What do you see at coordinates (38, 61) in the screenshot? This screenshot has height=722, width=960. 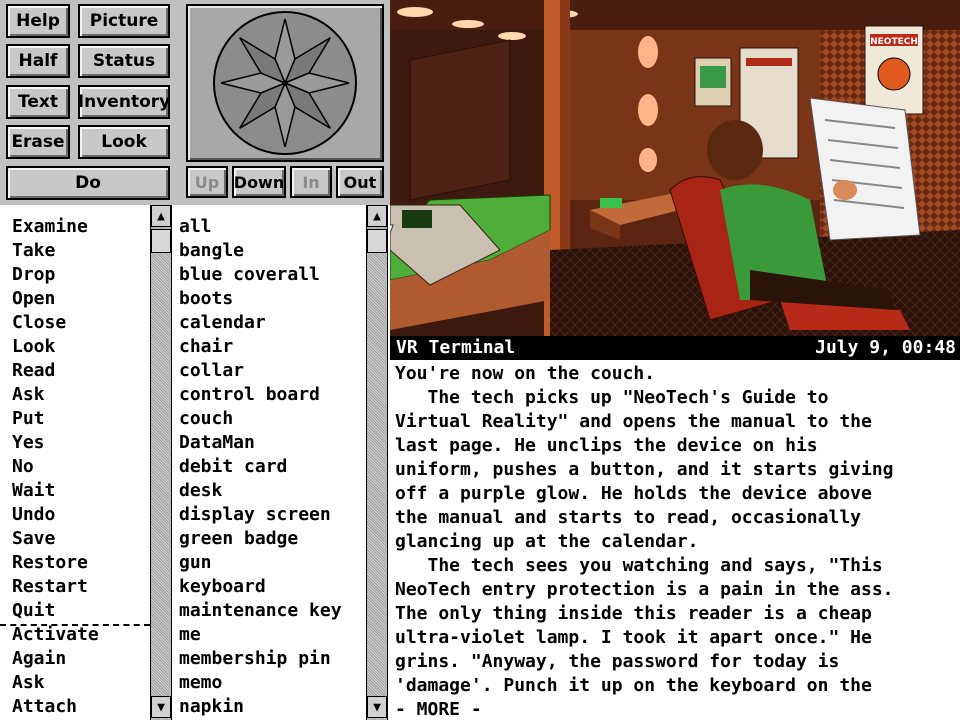 I see `half-button: Half` at bounding box center [38, 61].